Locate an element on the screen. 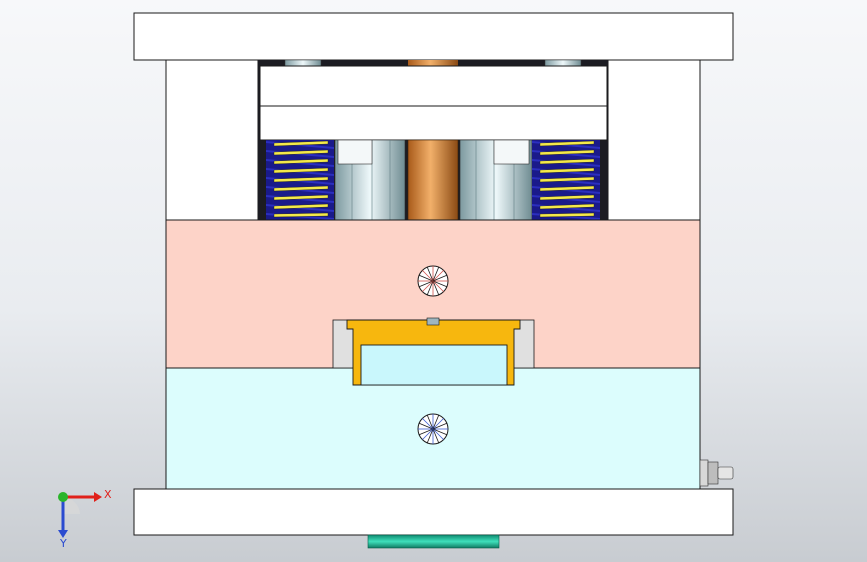 This screenshot has height=562, width=867. guide-pin-left is located at coordinates (370, 180).